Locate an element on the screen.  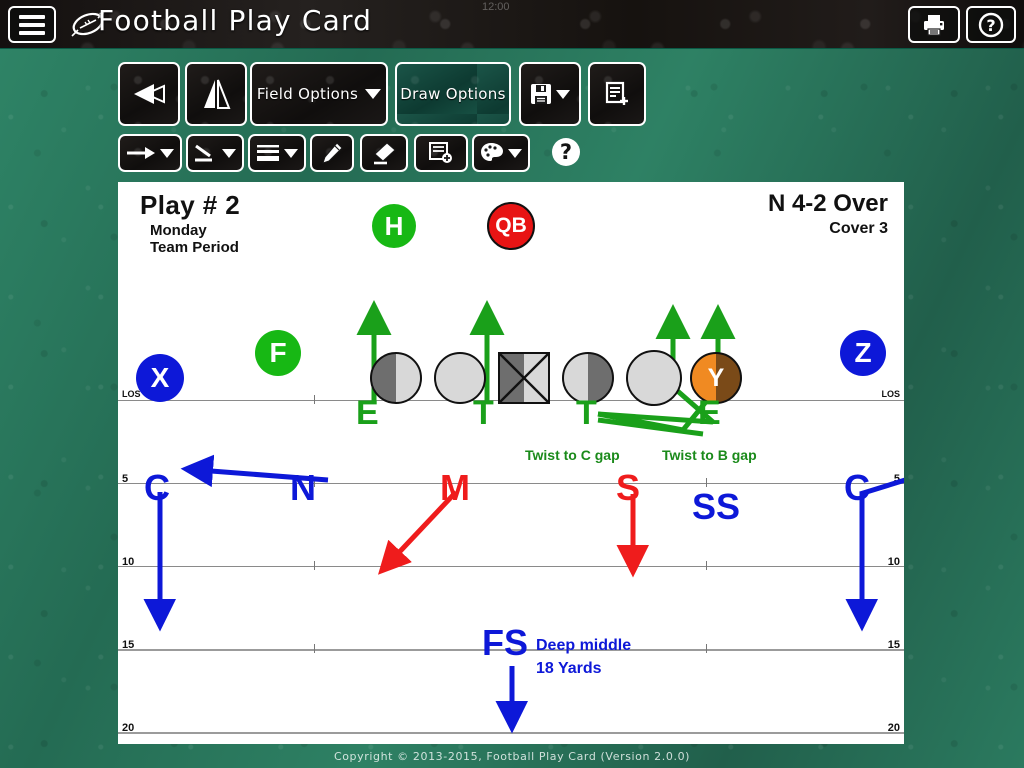
hamburger-menu-button is located at coordinates (32, 24).